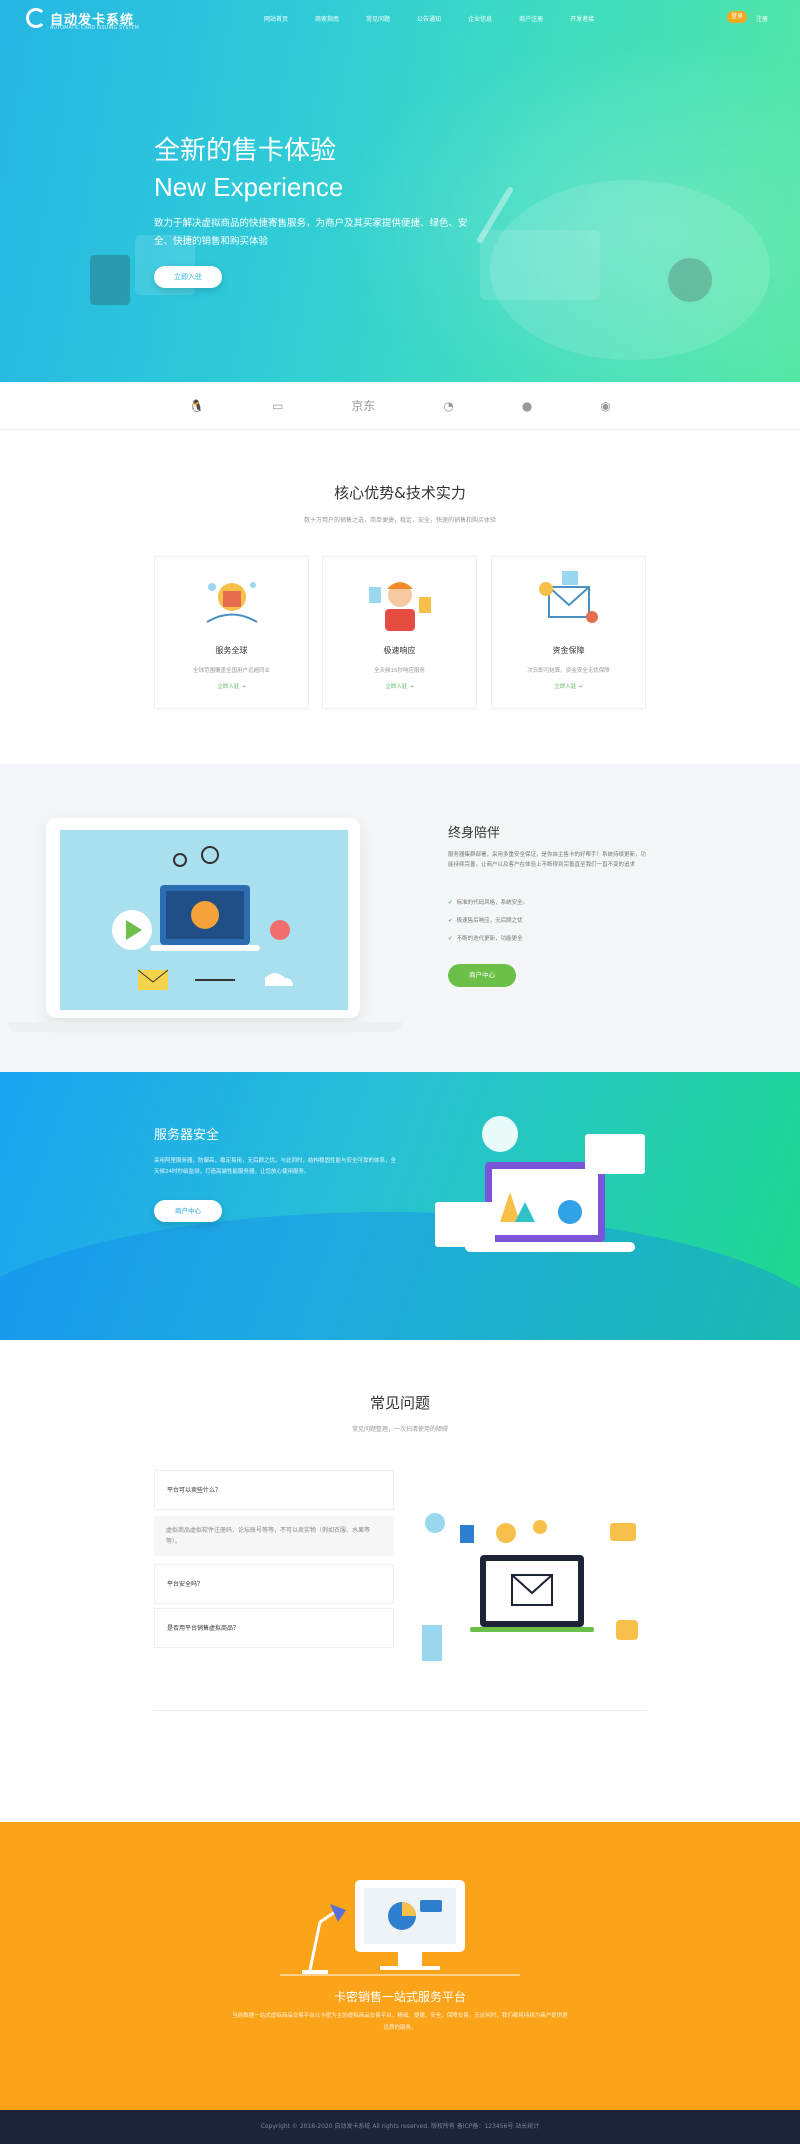 The width and height of the screenshot is (800, 2144). What do you see at coordinates (400, 1276) in the screenshot?
I see `wave-decoration` at bounding box center [400, 1276].